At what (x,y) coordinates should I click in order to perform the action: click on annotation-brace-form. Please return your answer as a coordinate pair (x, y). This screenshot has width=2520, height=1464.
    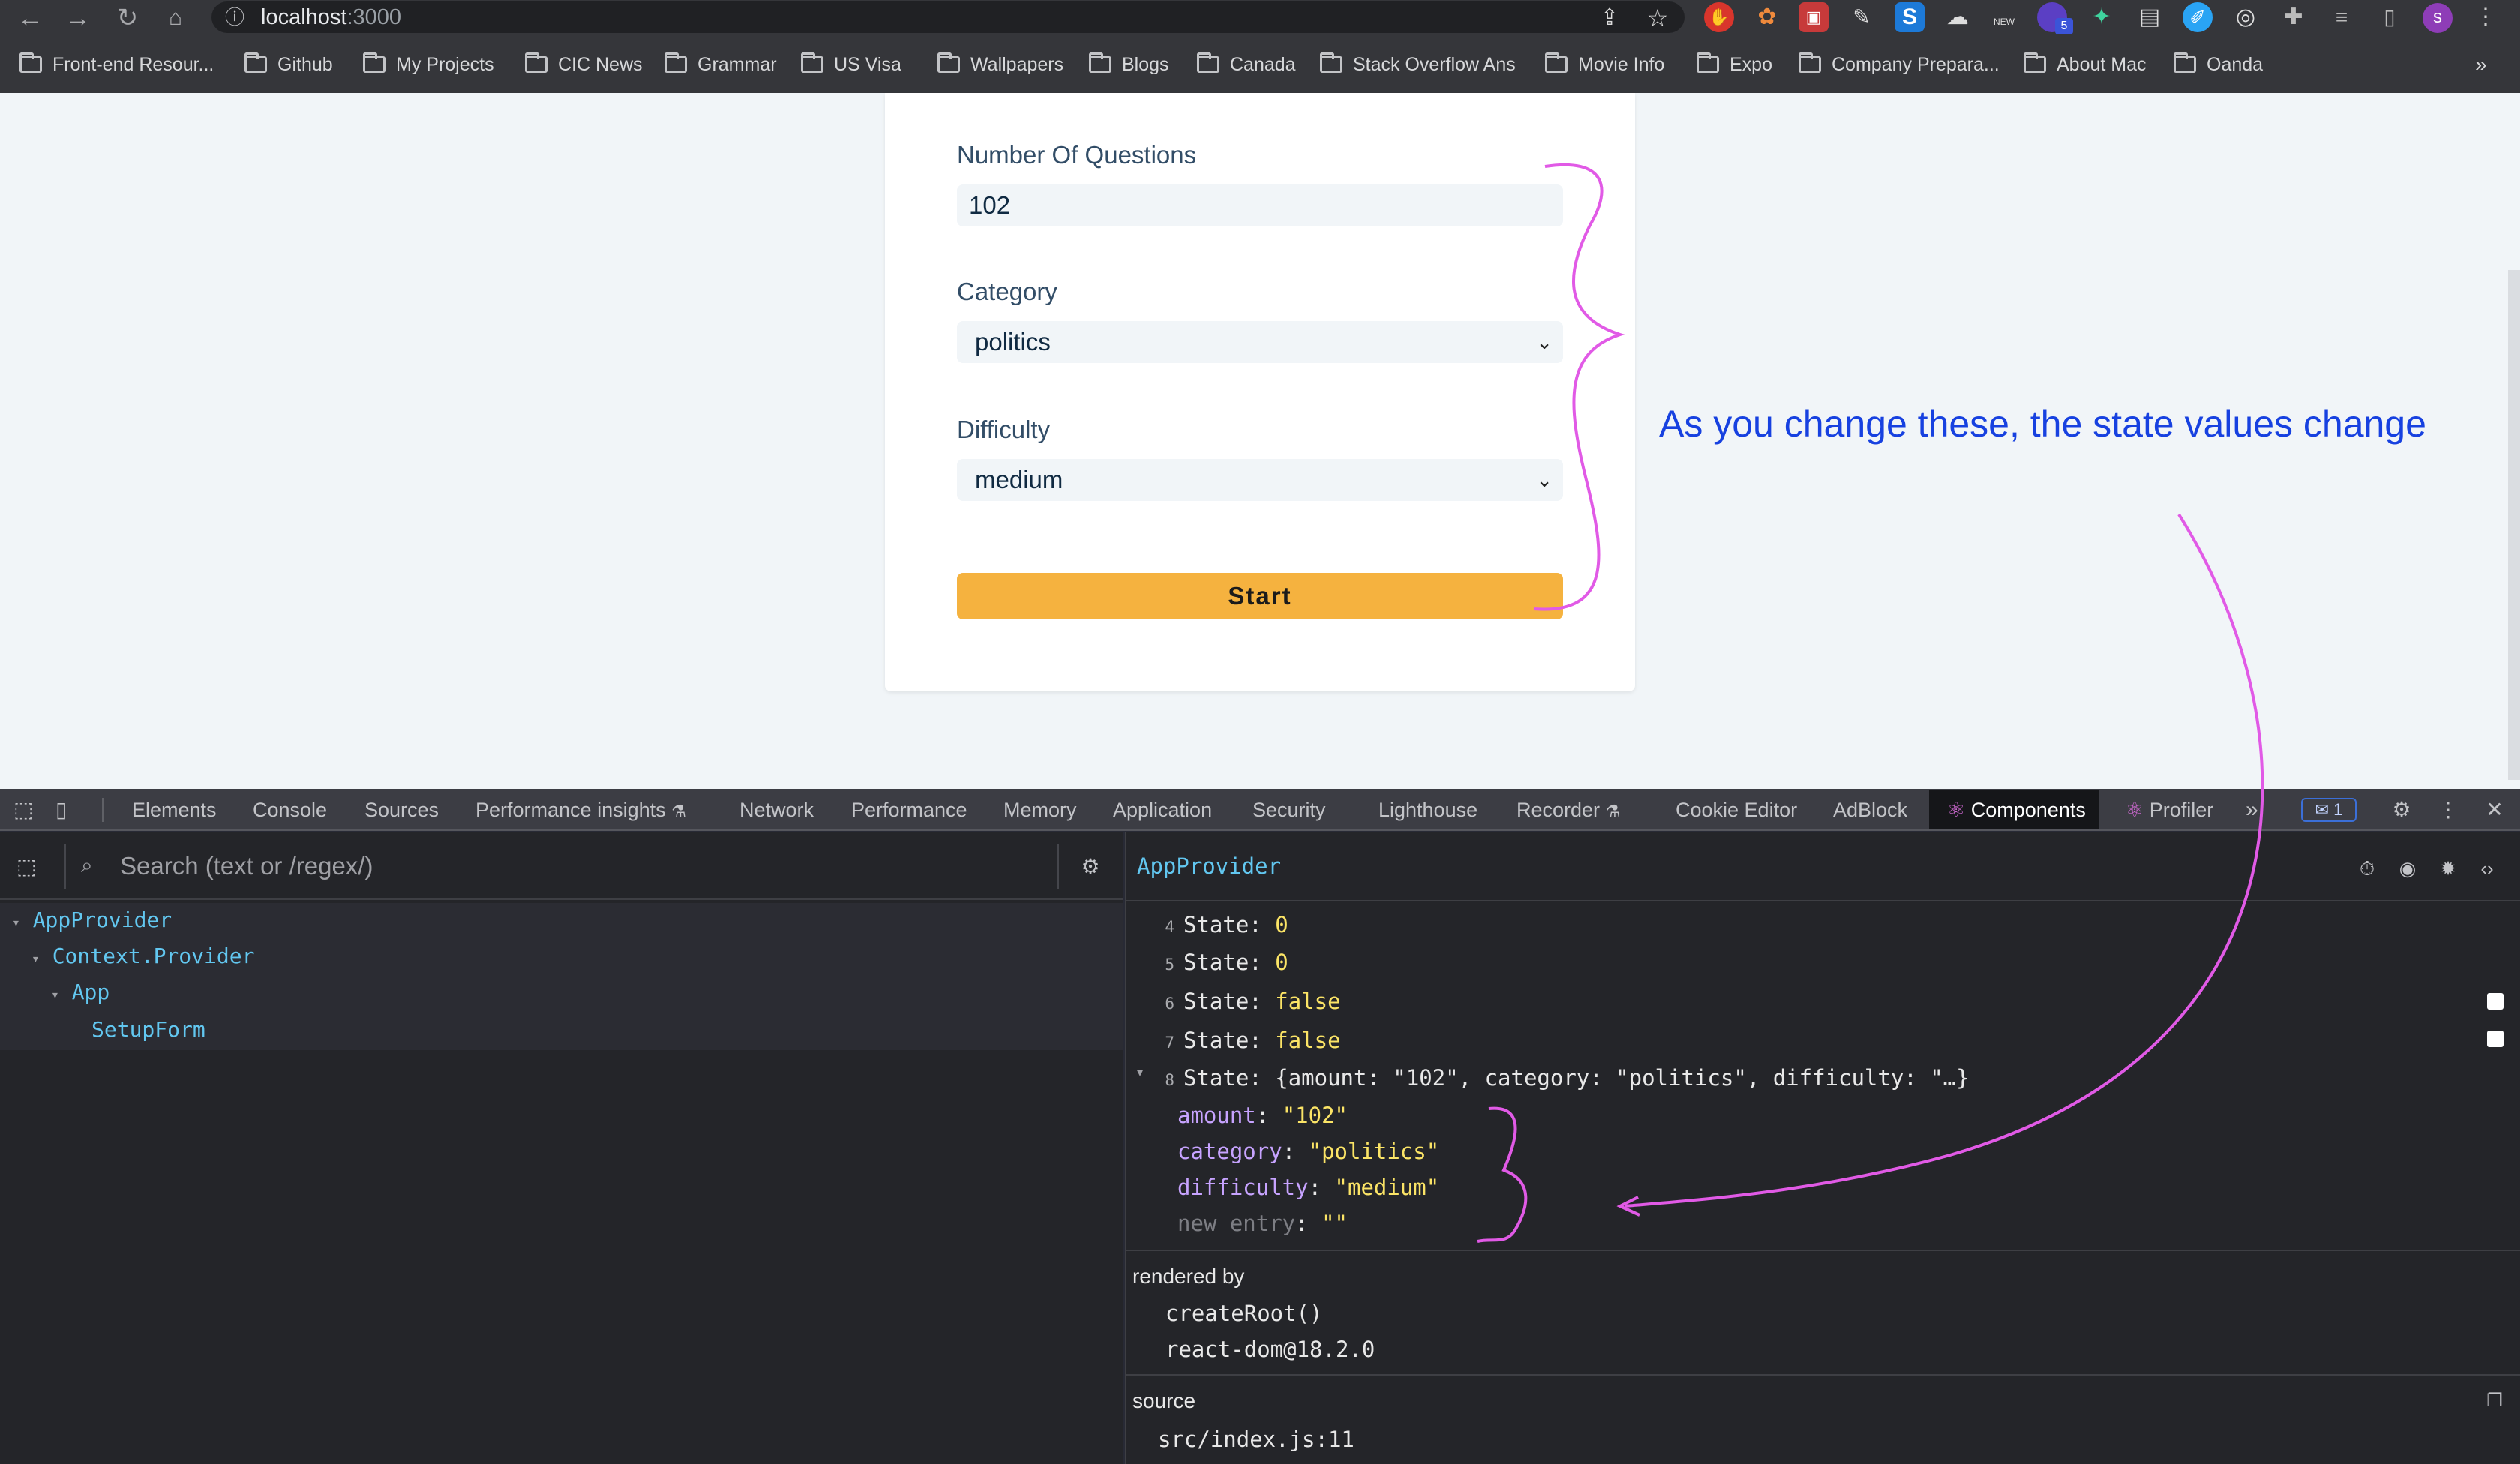
    Looking at the image, I should click on (1579, 387).